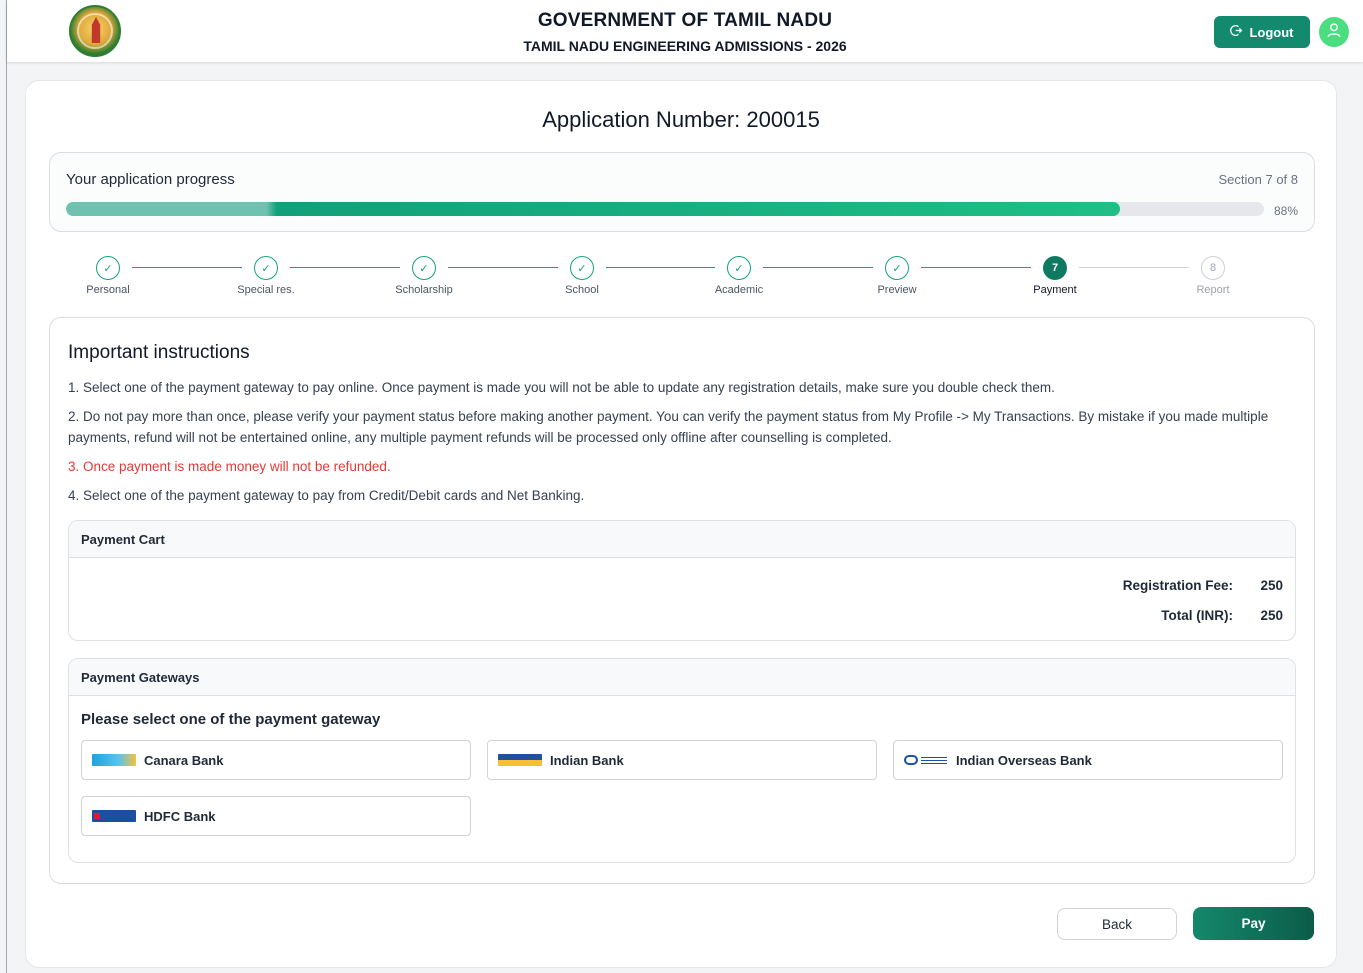 The image size is (1363, 973). I want to click on user-avatar, so click(1334, 32).